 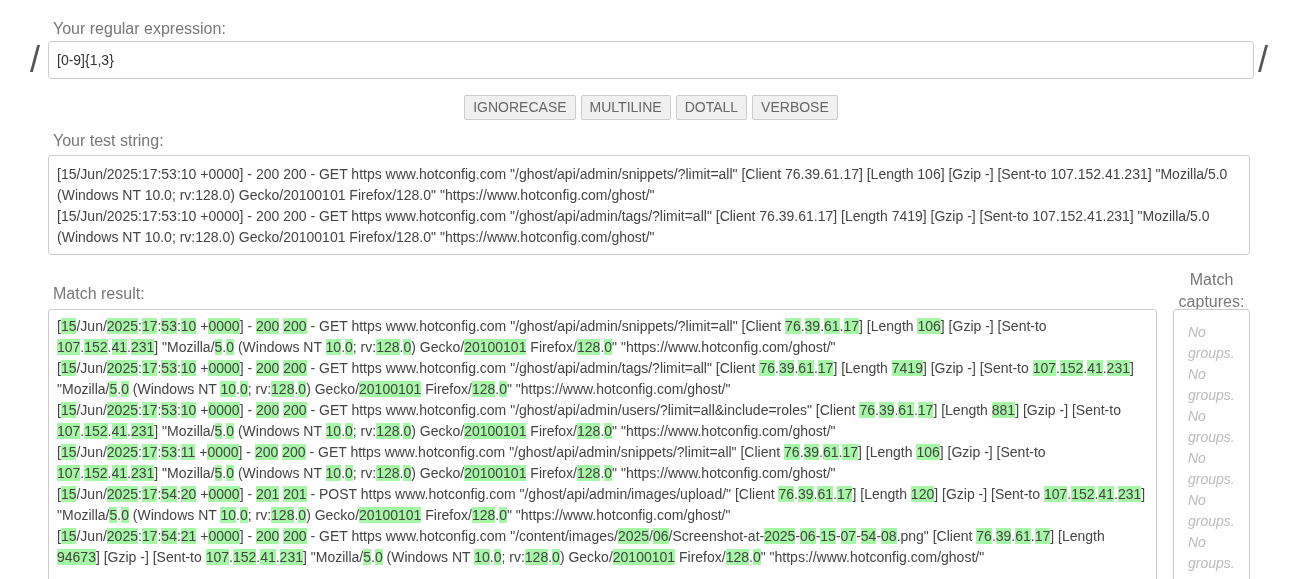 I want to click on match-result-line: [15/Jun/2025:17:54:20 +0000] - 201 201 - POST https www.hotconfig.com "/ghost/api/admin/images/upload/" [Client 76.39.61.17] [Length 120] [Gzip -] [Sent-to 107.152.41.231] "Mozilla/5.0 (Windows NT 10.0; rv:128.0) Gecko/20100101 Firefox/128.0" "https://www.hotconfig.com/ghost/", so click(x=602, y=505).